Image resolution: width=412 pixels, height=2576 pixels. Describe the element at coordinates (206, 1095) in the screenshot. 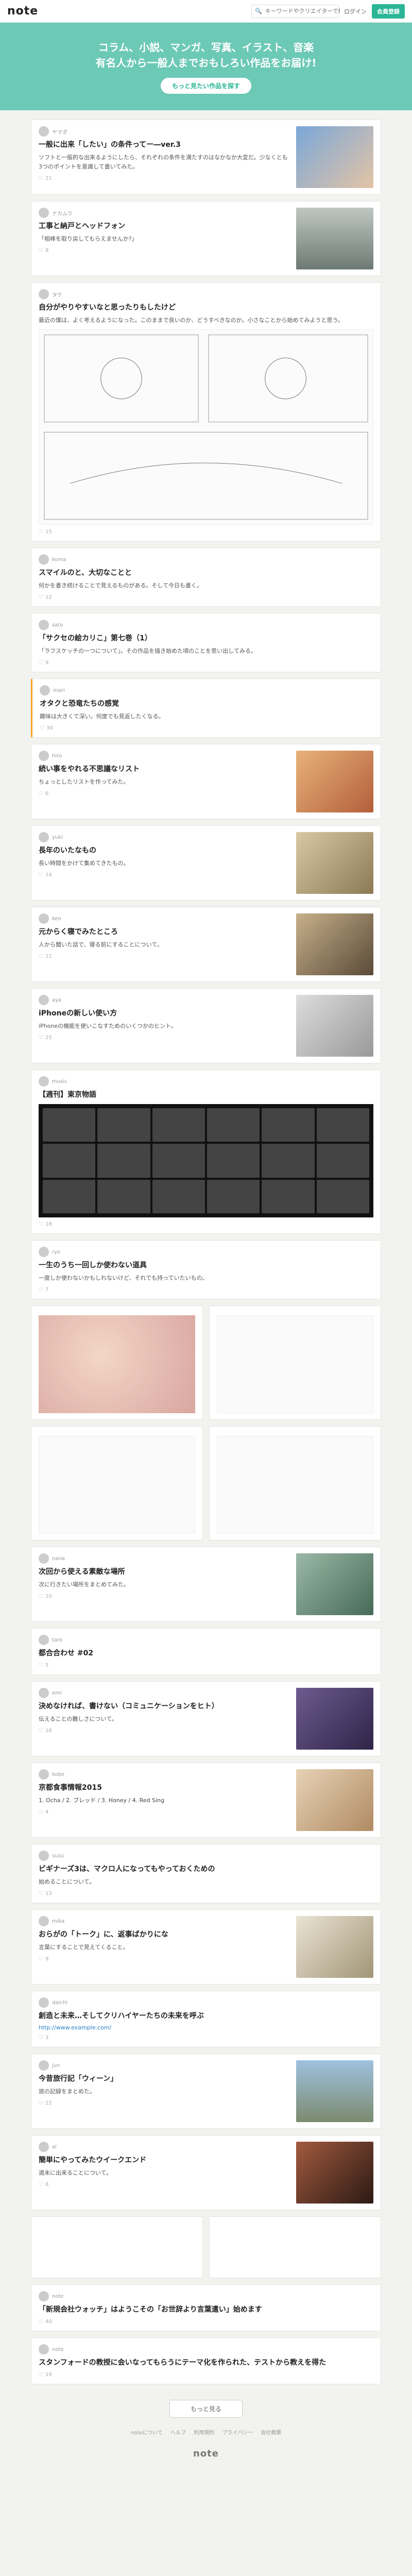

I see `card-title: 【週刊】東京物語` at that location.